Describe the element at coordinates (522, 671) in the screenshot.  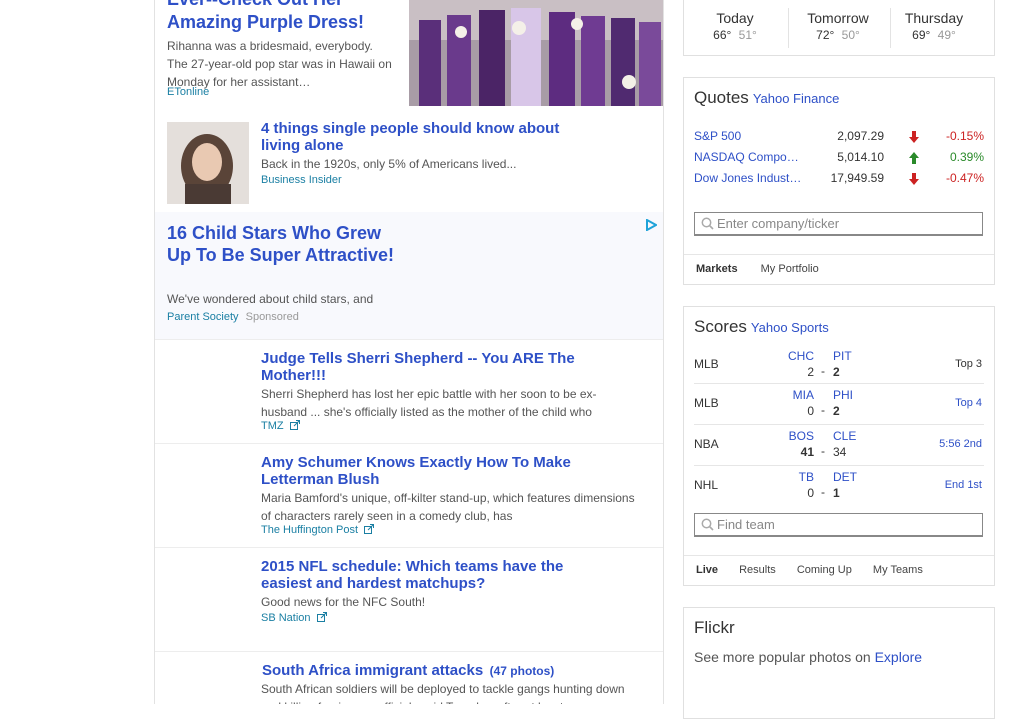
I see `photo-count: (47 photos)` at that location.